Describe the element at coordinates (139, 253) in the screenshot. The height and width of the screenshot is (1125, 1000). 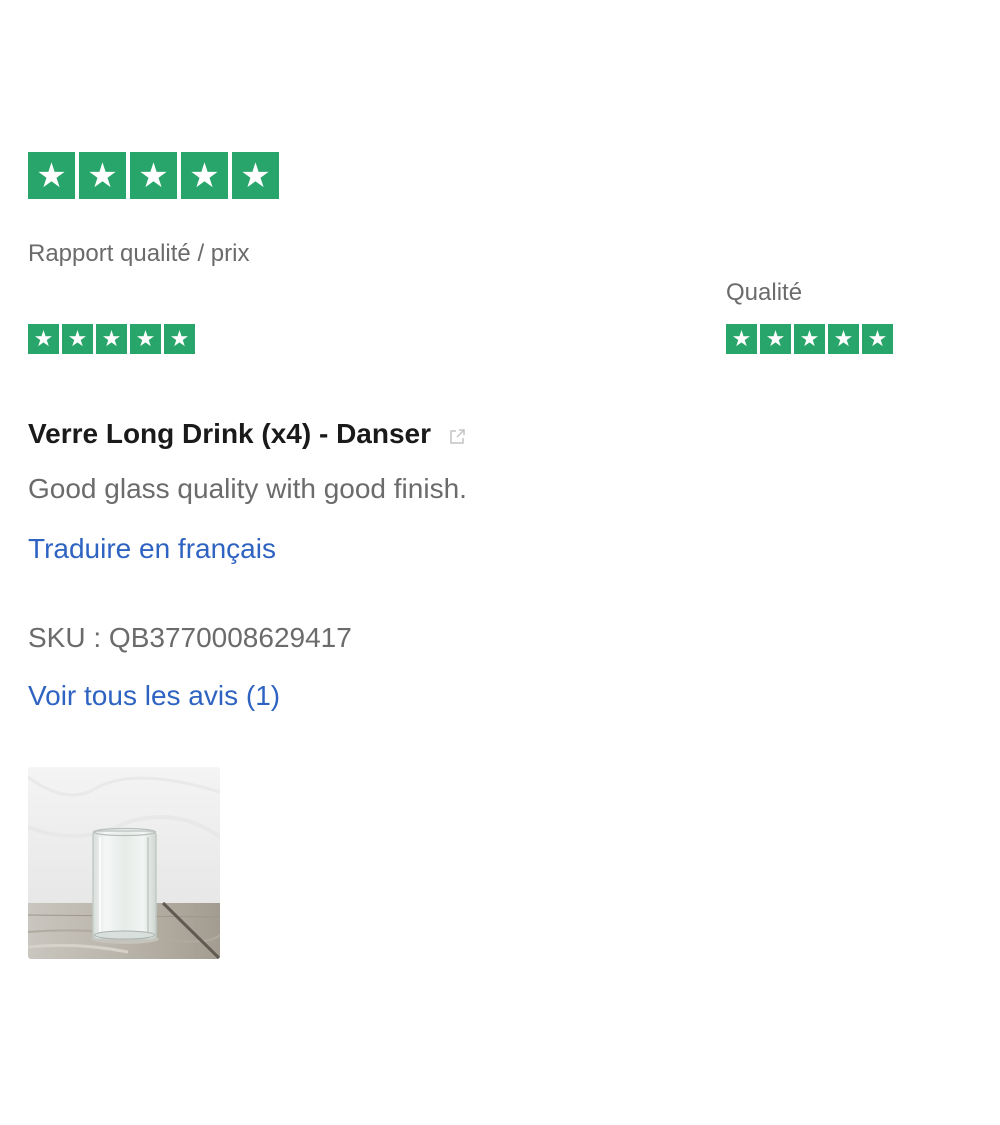
I see `value-rating-label: Rapport qualité / prix` at that location.